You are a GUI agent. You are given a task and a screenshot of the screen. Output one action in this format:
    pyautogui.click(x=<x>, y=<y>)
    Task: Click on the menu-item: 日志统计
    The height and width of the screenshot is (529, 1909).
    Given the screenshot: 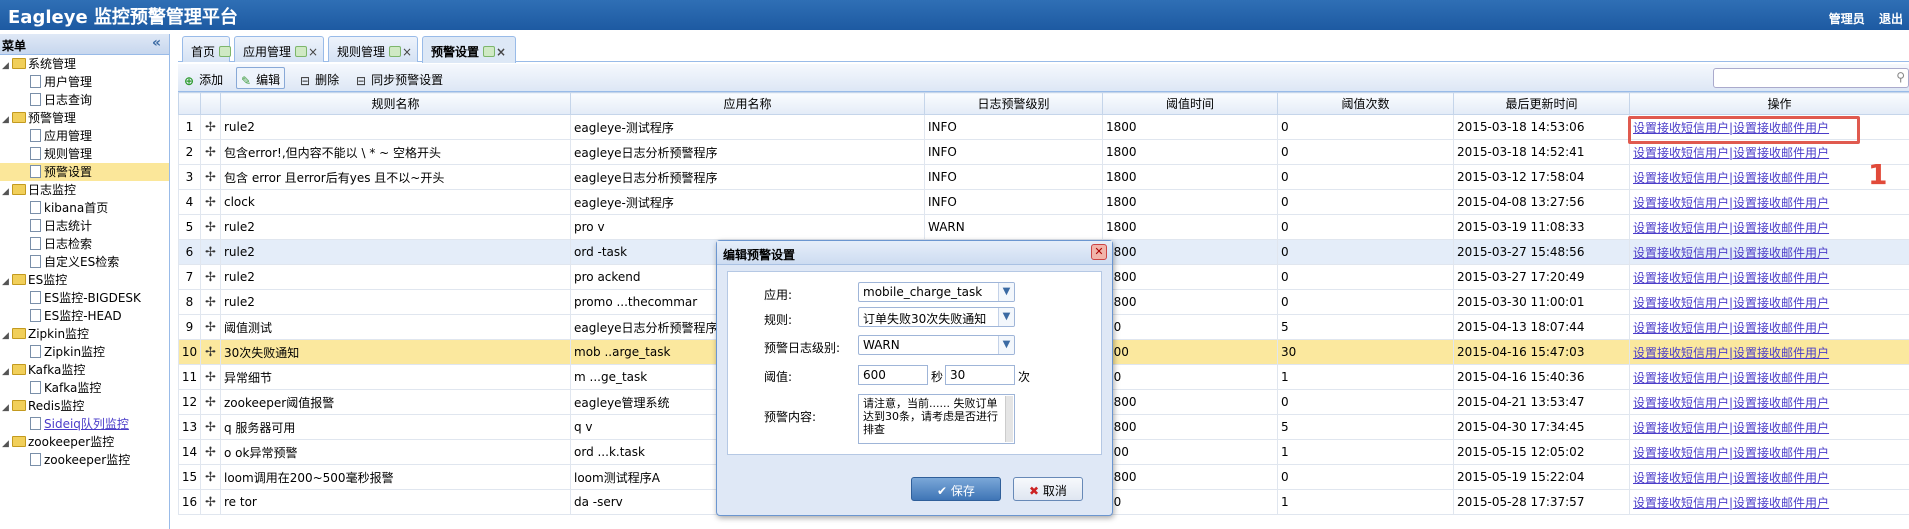 What is the action you would take?
    pyautogui.click(x=84, y=226)
    